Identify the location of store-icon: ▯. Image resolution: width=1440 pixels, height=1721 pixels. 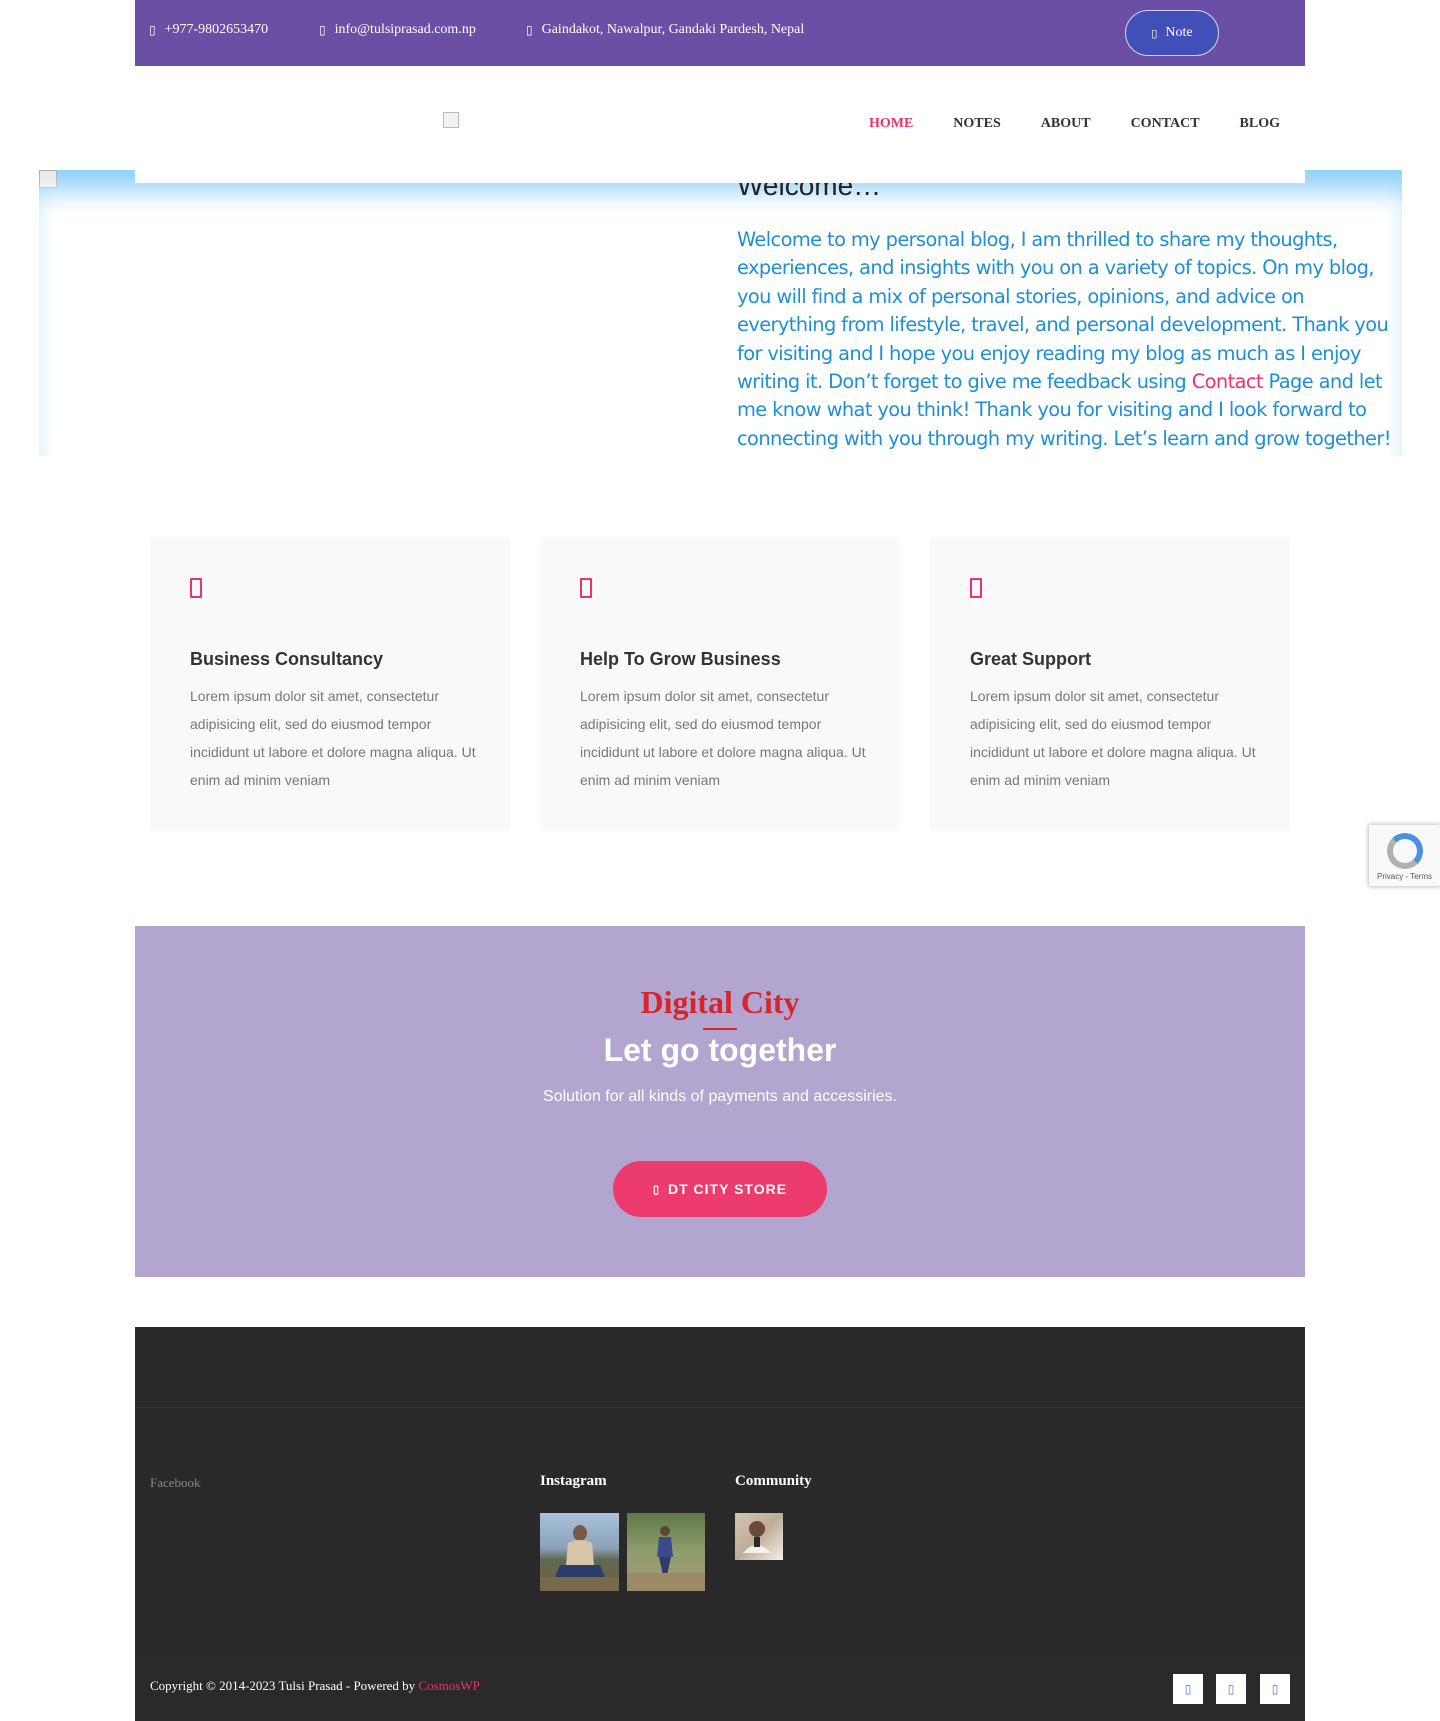
(656, 1189).